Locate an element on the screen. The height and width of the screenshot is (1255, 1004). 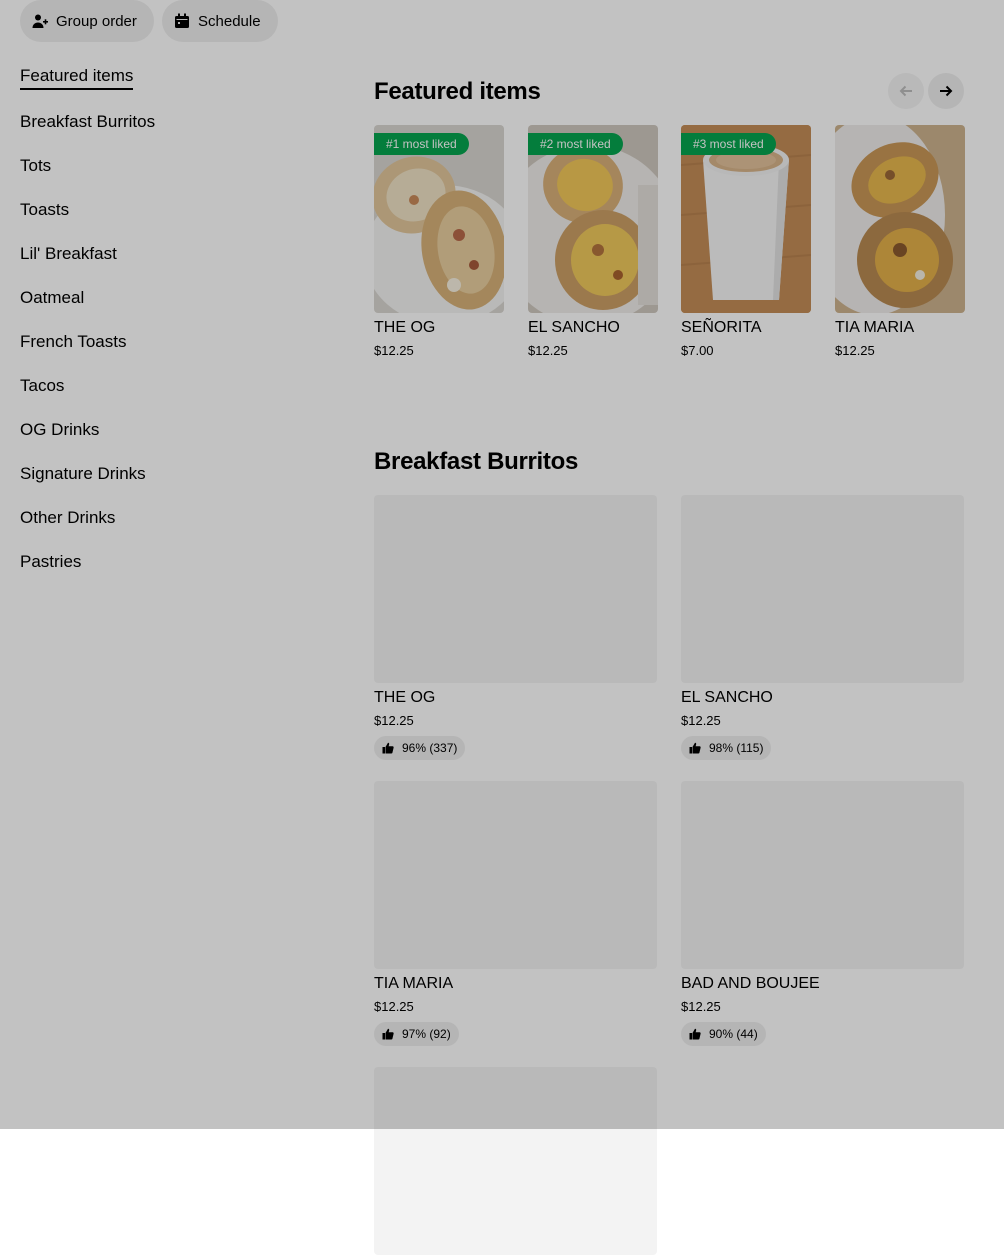
carousel-next-button is located at coordinates (946, 91).